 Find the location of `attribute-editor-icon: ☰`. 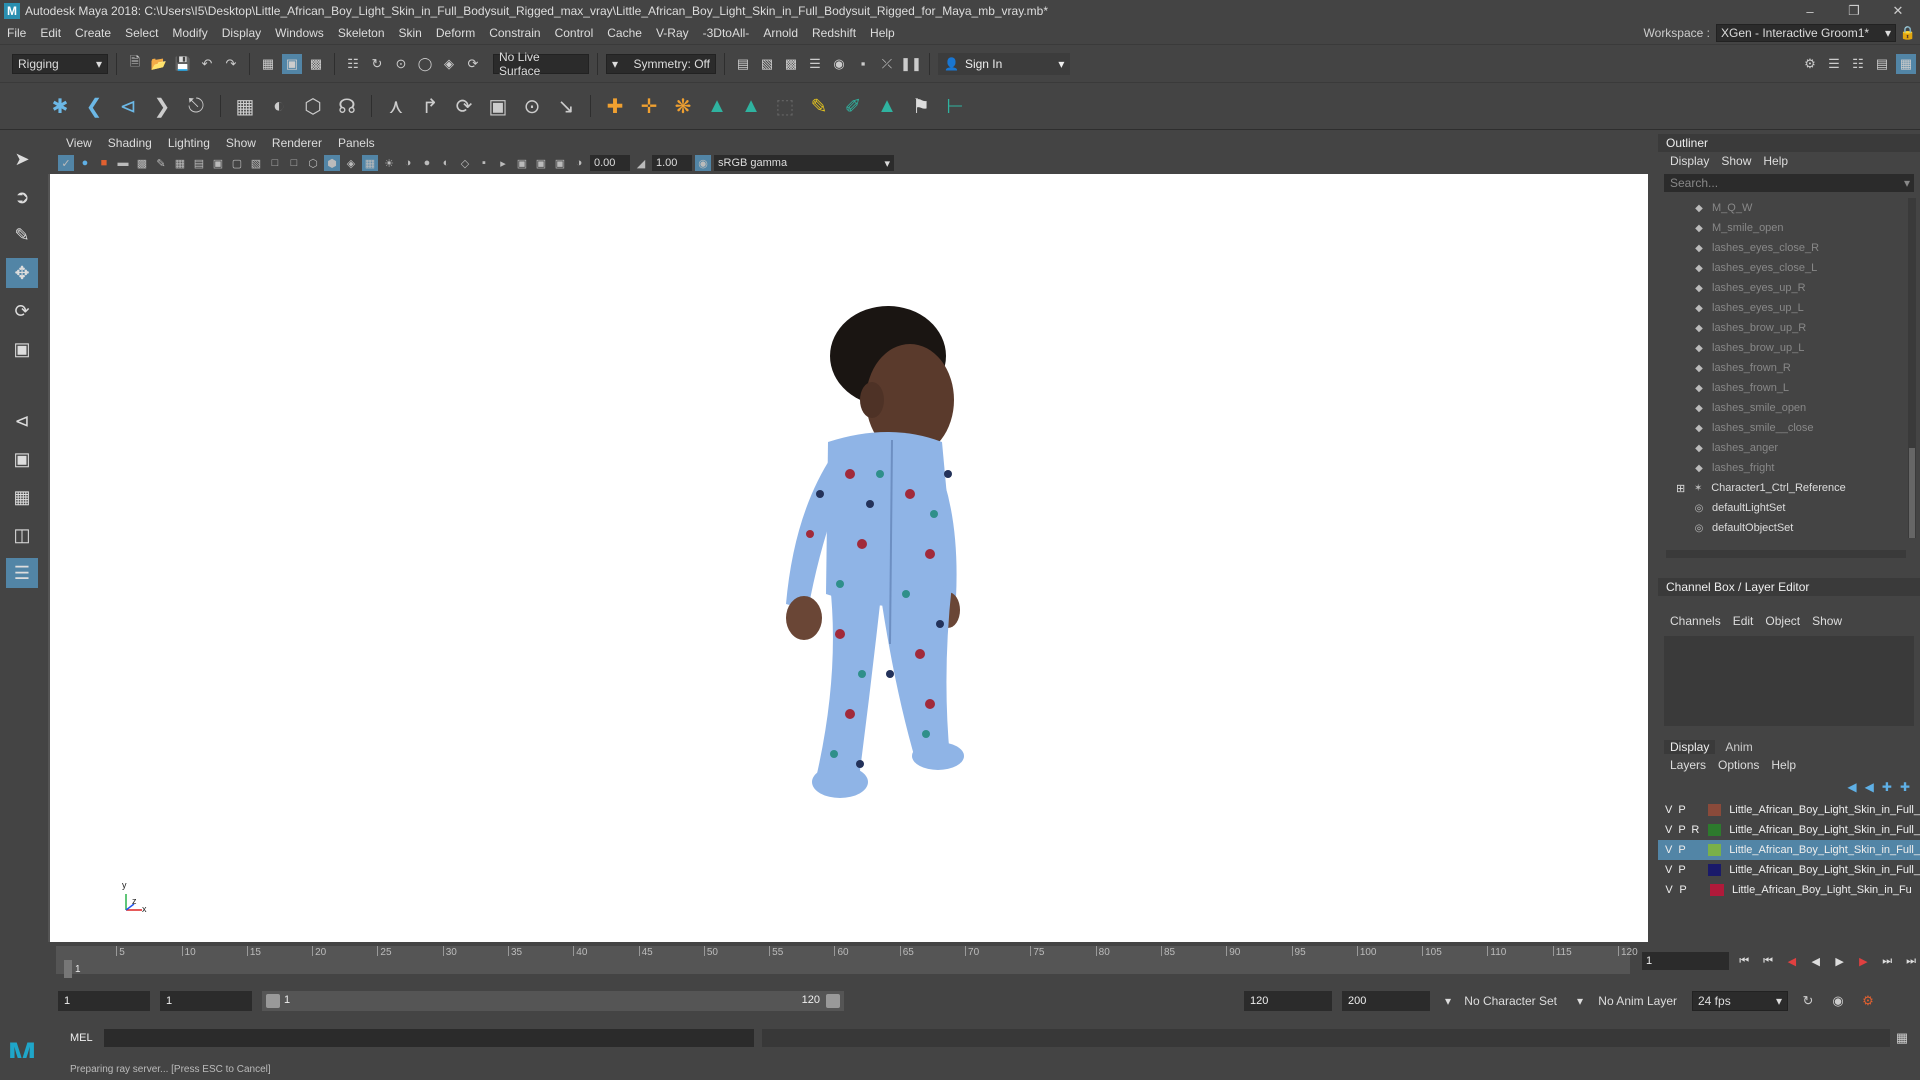

attribute-editor-icon: ☰ is located at coordinates (1834, 64).